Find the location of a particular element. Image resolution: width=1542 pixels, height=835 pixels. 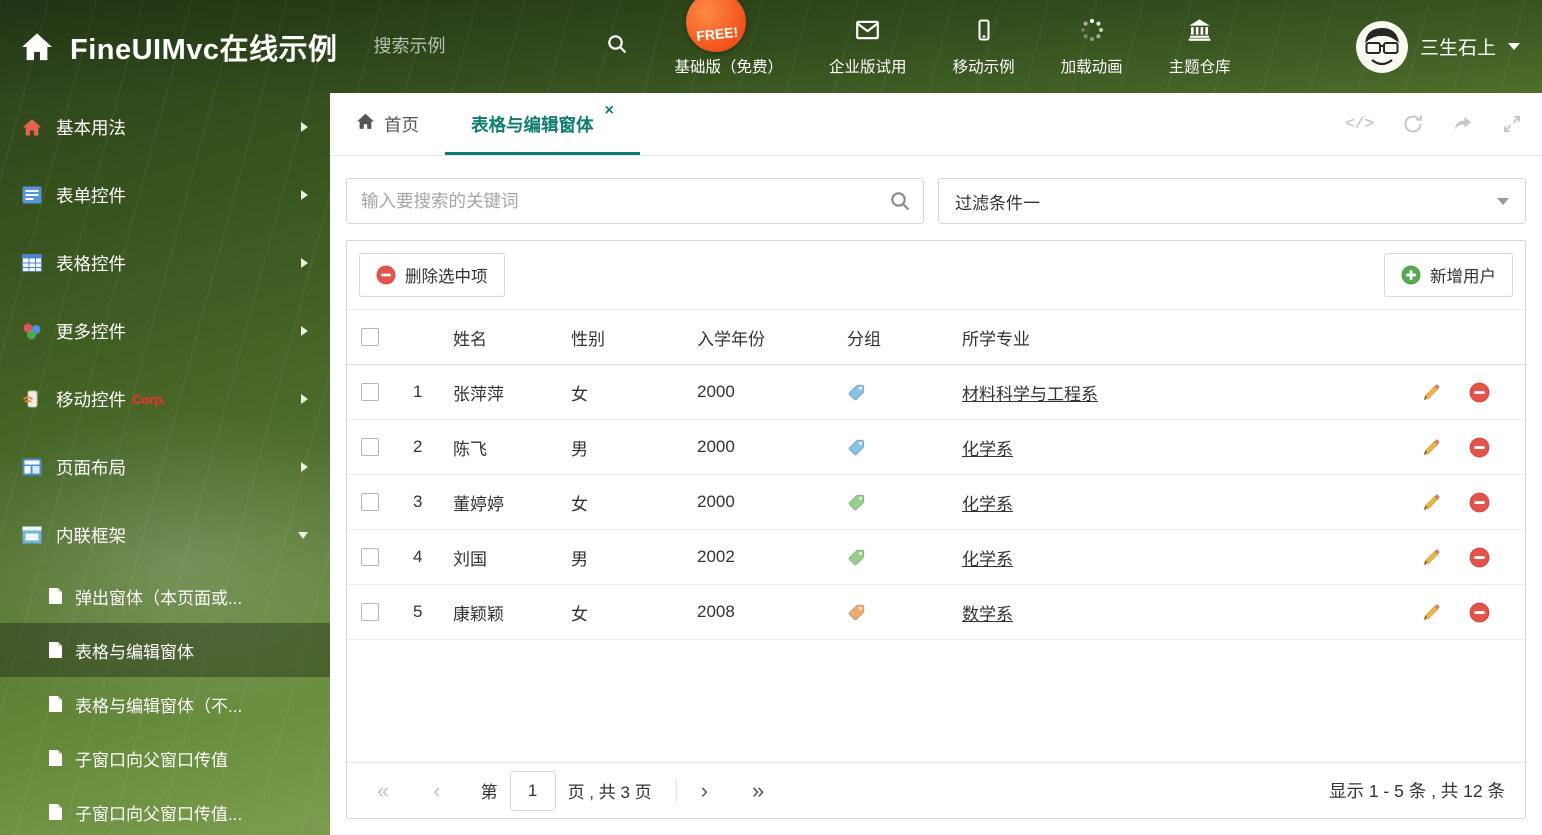

header-nav: 基础版（免费） 企业版试用 移动示例 加载动画 主题仓库 is located at coordinates (953, 47).